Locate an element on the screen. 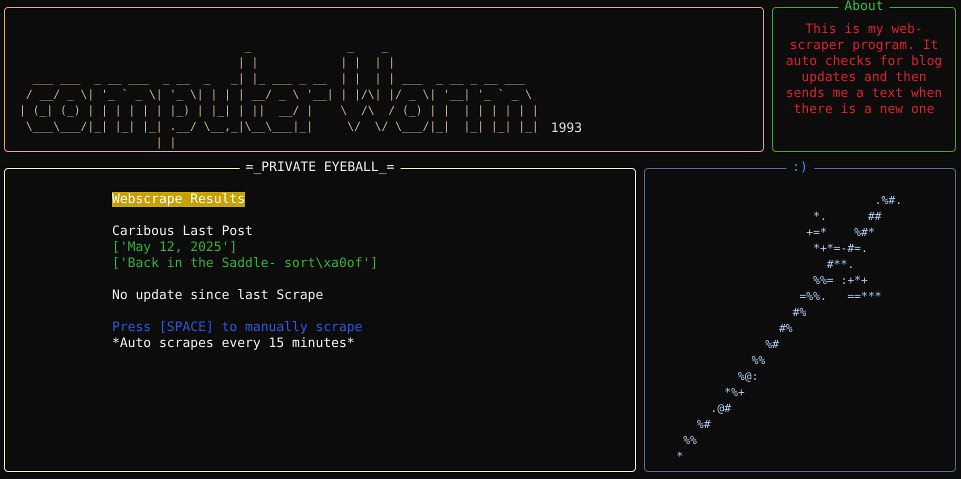  ascii-art-drawing: .%#. *. ## +=* %#* *+*=-#=. #**. %%= :+*+ =%%. ==*** #% #% %# %% %@: *%+ .@# %# %% * is located at coordinates (789, 328).